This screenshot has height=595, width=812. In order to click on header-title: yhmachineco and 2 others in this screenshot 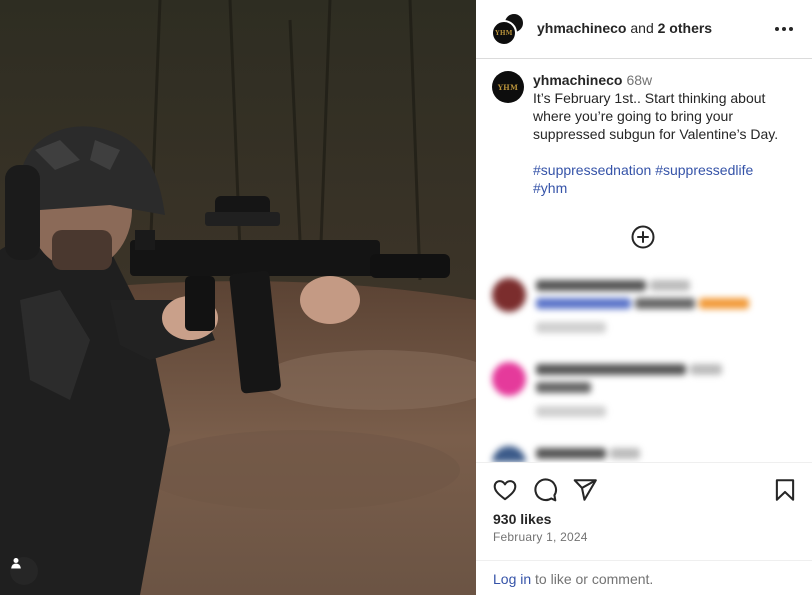, I will do `click(624, 28)`.